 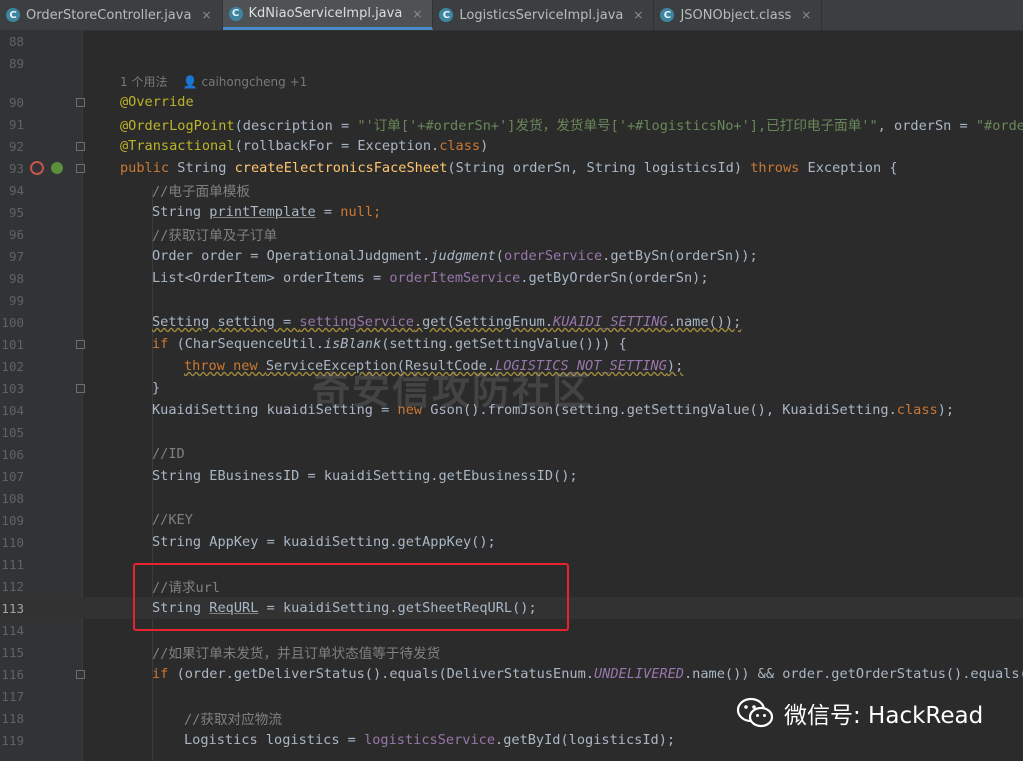 I want to click on author-name: caihongcheng +1, so click(x=254, y=81).